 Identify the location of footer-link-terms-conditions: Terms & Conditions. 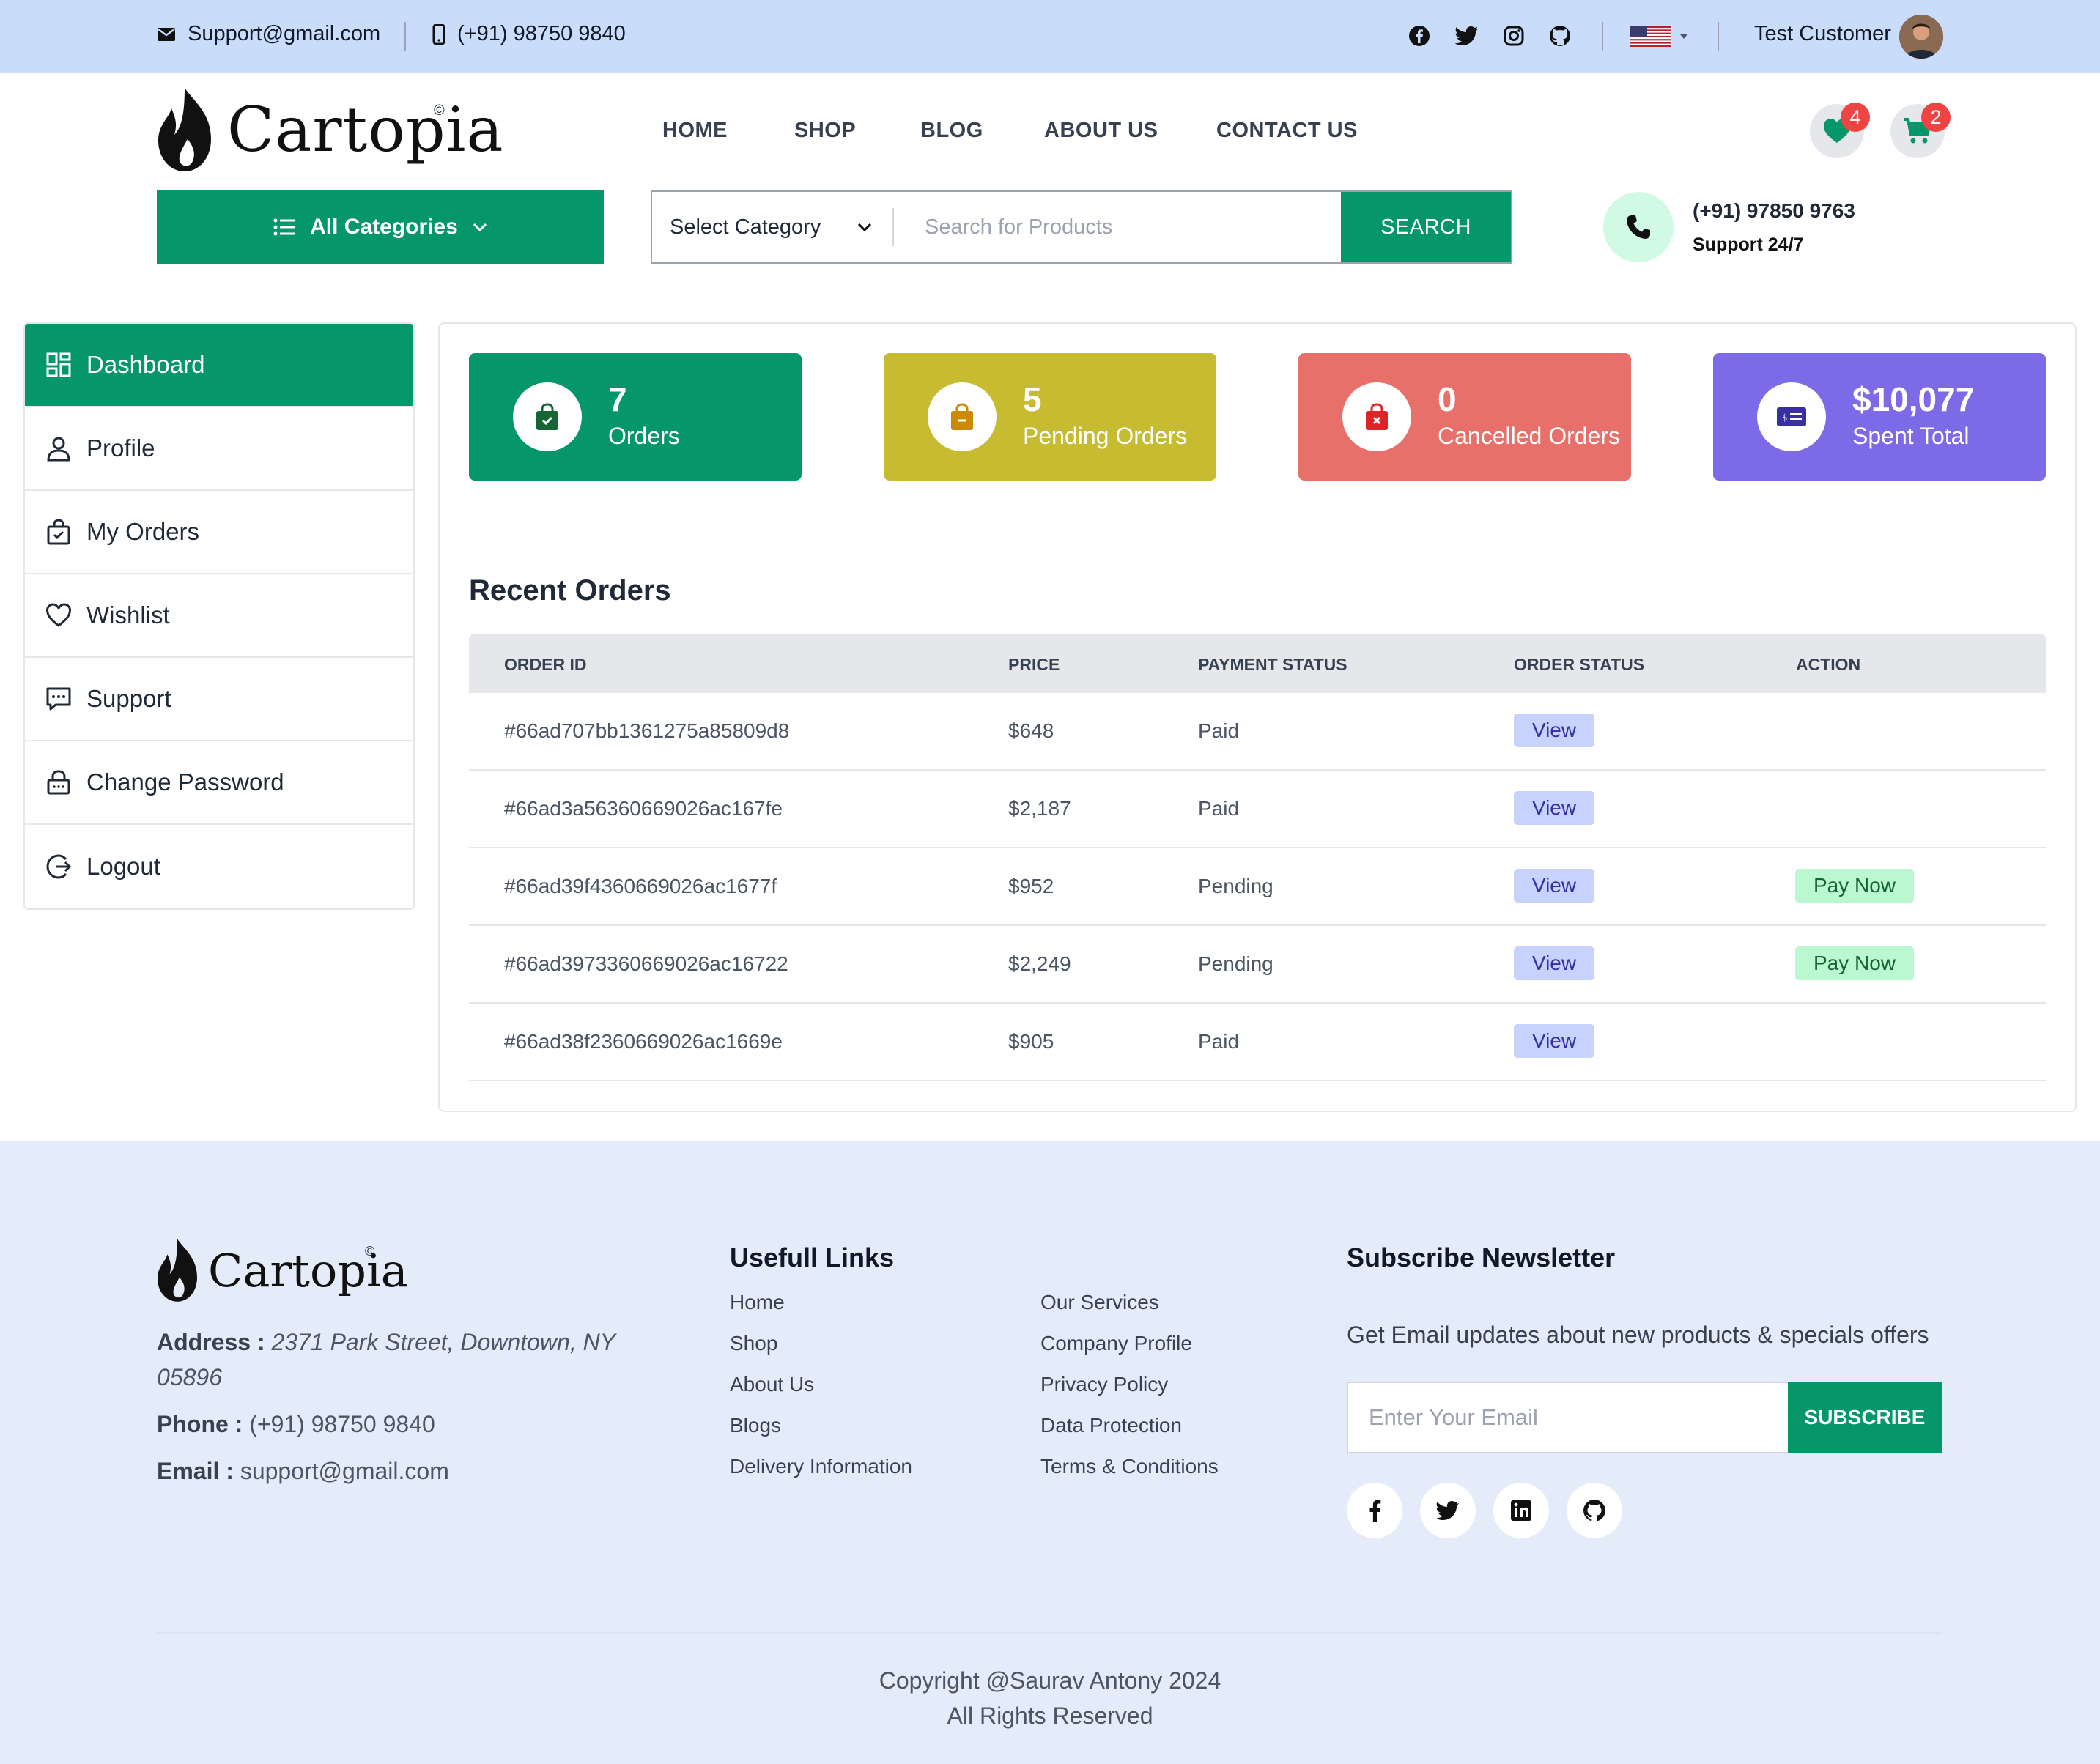
(1129, 1466).